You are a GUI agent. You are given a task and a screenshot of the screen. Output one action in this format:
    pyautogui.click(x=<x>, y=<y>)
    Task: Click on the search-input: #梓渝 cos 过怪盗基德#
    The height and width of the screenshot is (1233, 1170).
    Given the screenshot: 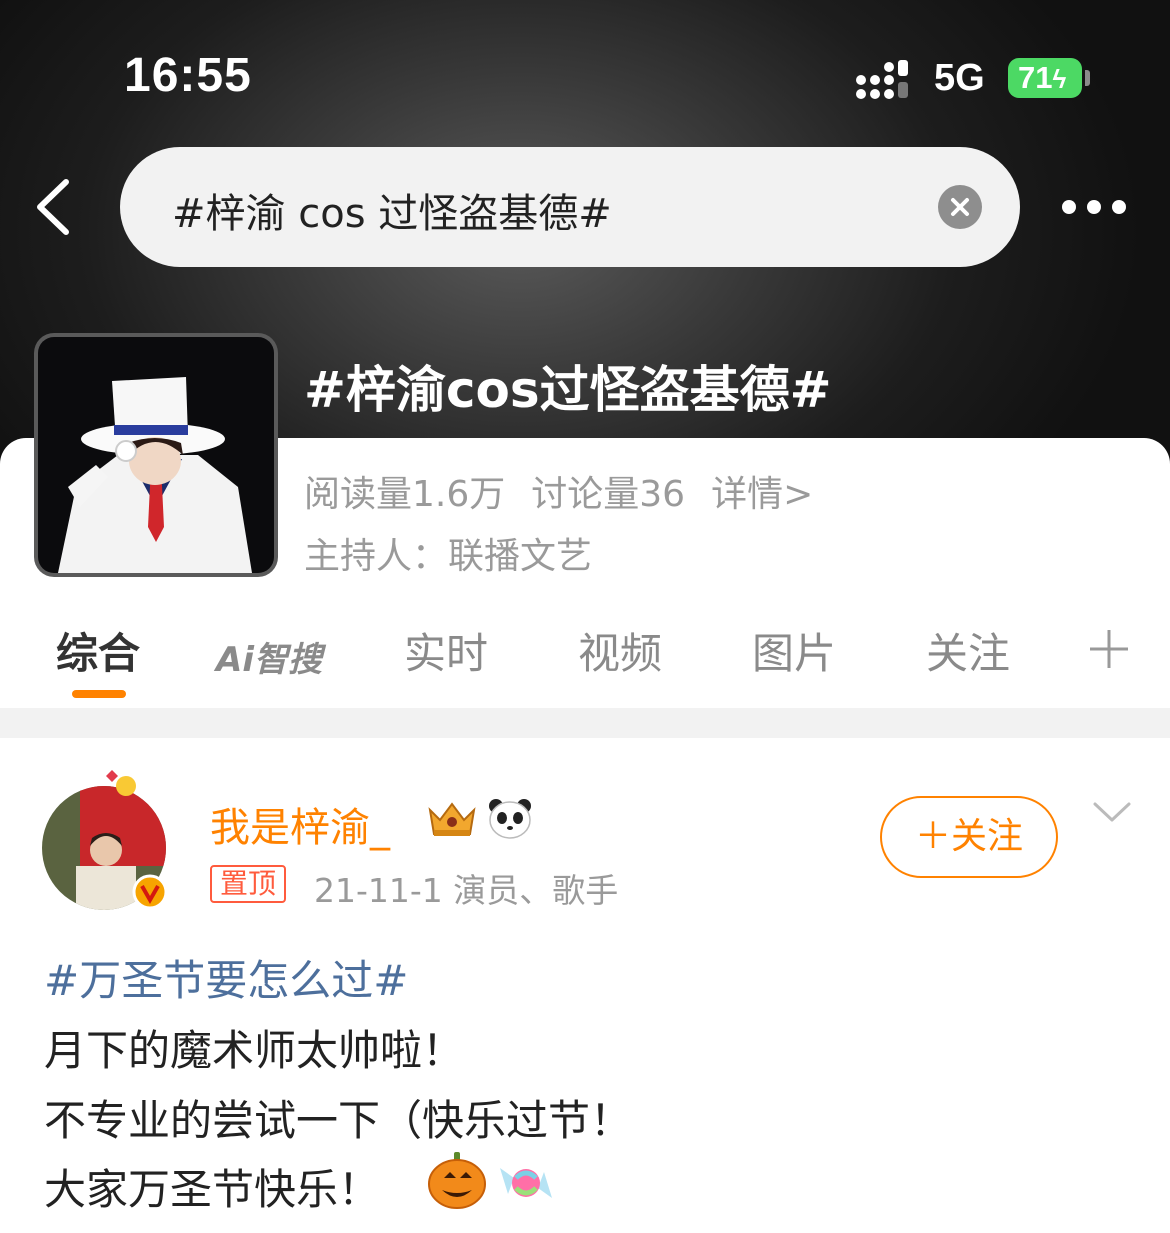 What is the action you would take?
    pyautogui.click(x=570, y=207)
    